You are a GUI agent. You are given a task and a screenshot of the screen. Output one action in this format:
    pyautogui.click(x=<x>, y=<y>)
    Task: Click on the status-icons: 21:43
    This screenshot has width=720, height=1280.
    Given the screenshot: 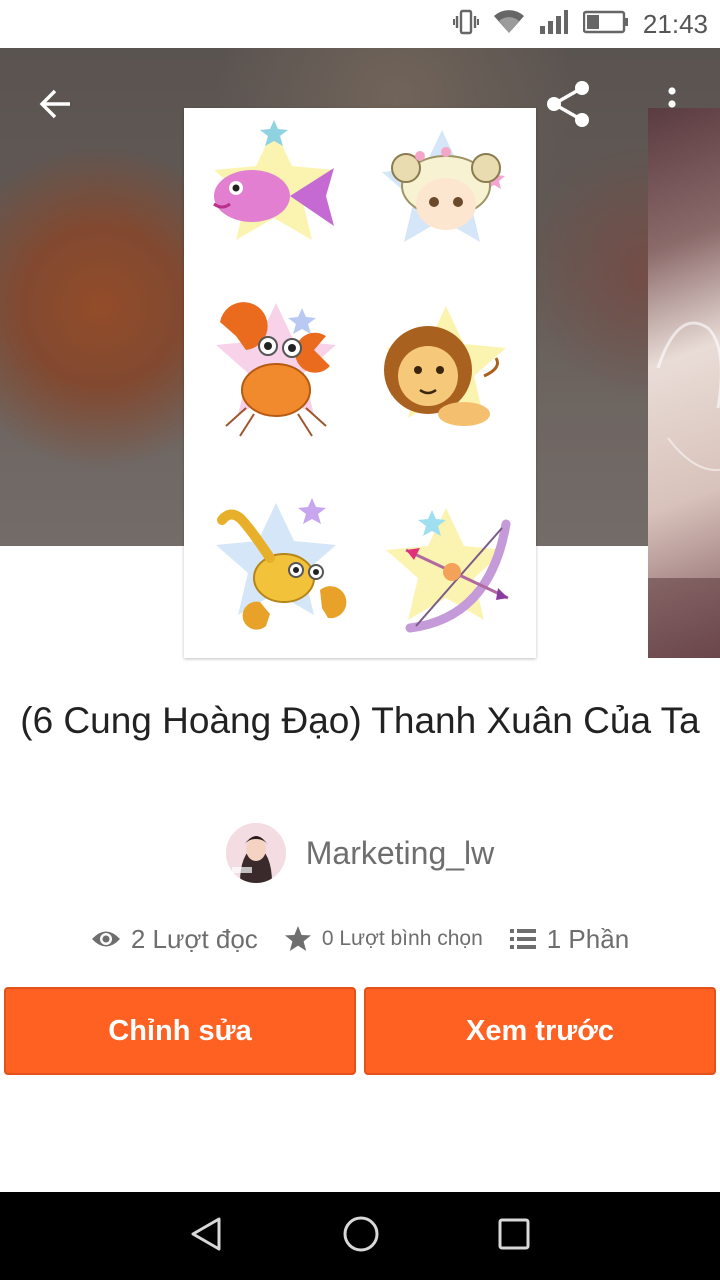 What is the action you would take?
    pyautogui.click(x=580, y=24)
    